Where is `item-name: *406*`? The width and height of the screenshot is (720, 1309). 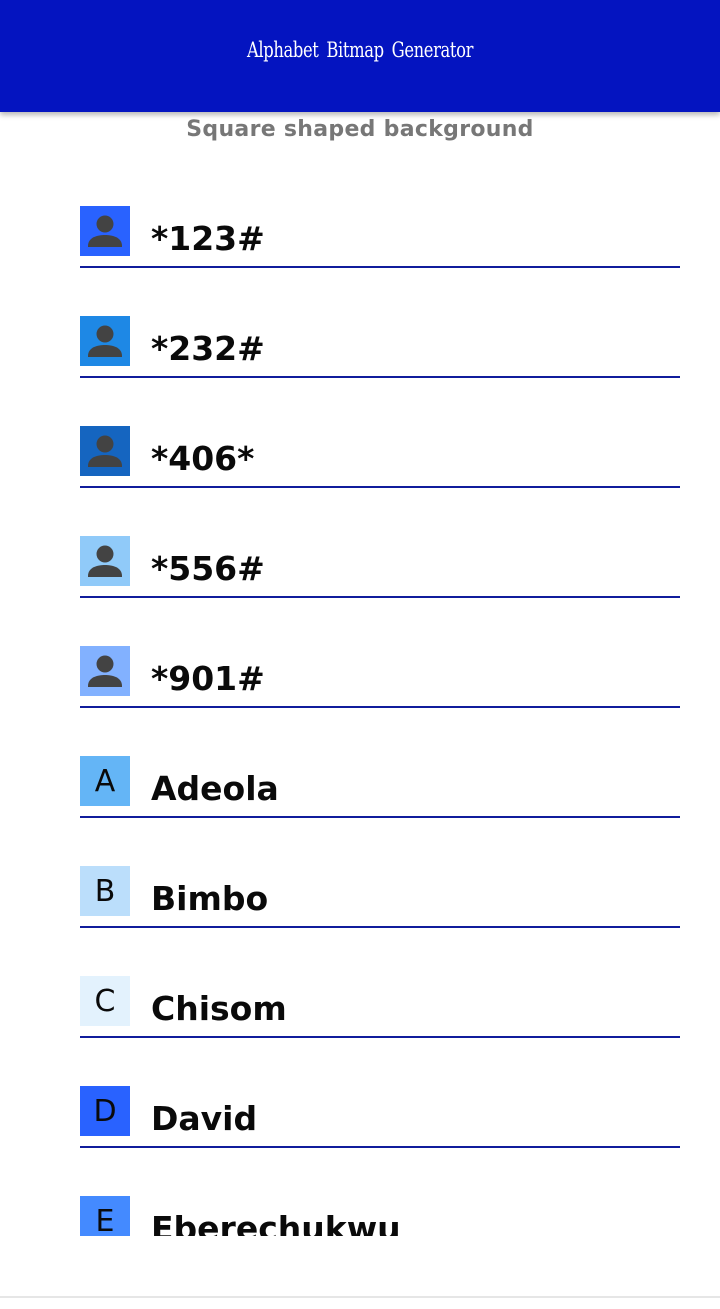
item-name: *406* is located at coordinates (203, 458).